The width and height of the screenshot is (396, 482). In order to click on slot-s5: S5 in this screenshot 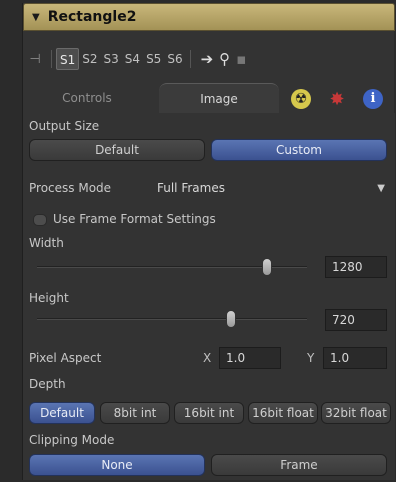, I will do `click(153, 59)`.